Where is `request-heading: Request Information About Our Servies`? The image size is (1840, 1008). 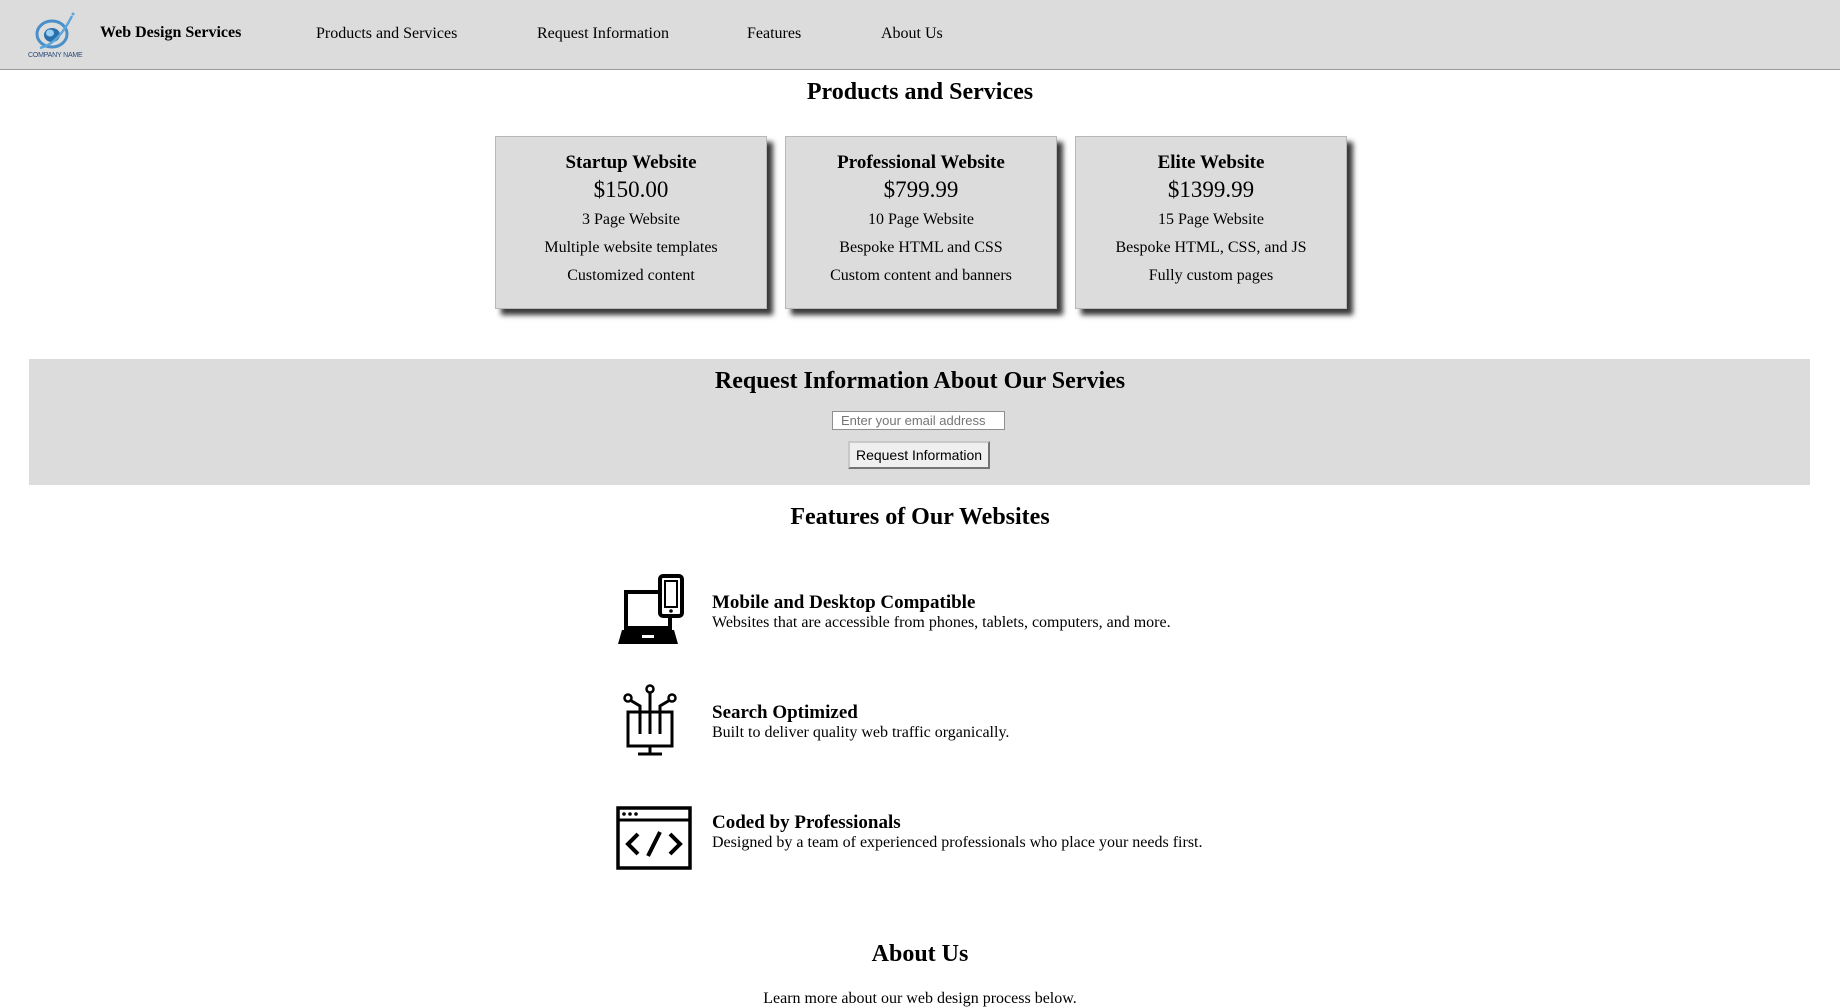
request-heading: Request Information About Our Servies is located at coordinates (920, 381).